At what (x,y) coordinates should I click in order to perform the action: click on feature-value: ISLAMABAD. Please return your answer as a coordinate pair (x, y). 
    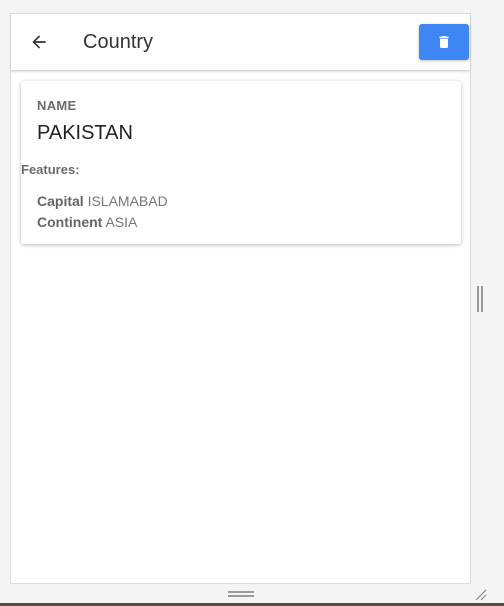
    Looking at the image, I should click on (127, 201).